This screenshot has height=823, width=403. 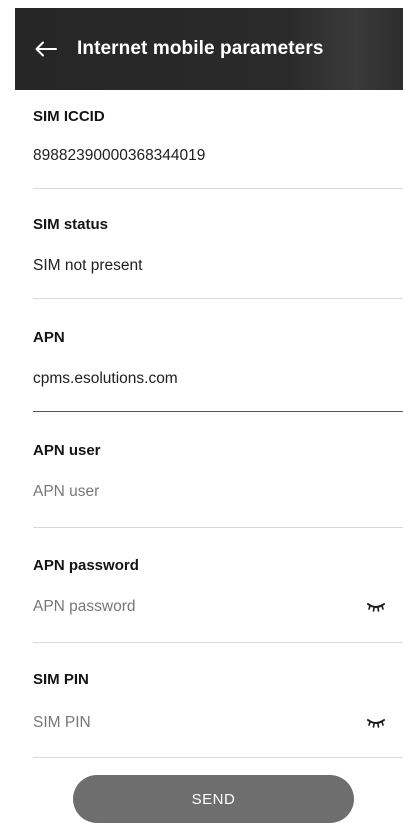 I want to click on app-header: Internet mobile parameters, so click(x=209, y=49).